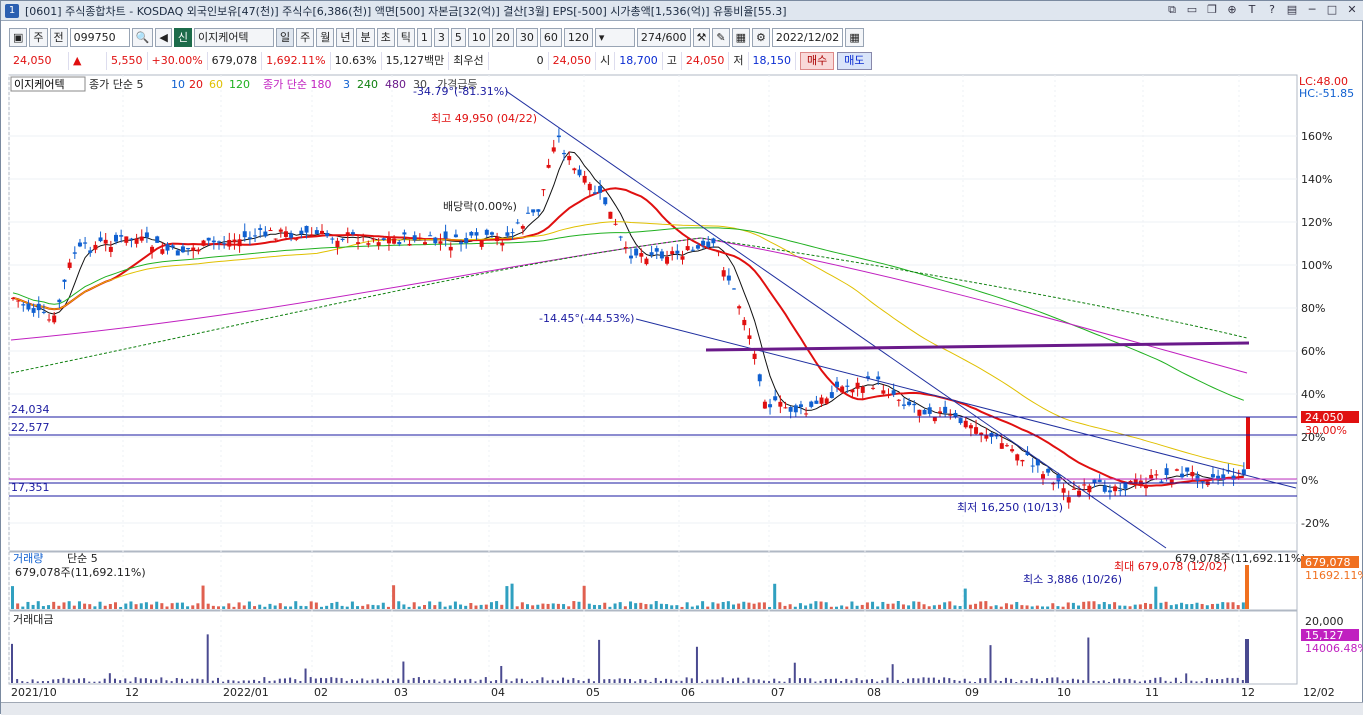 The width and height of the screenshot is (1363, 715). What do you see at coordinates (526, 37) in the screenshot?
I see `num-30: 30` at bounding box center [526, 37].